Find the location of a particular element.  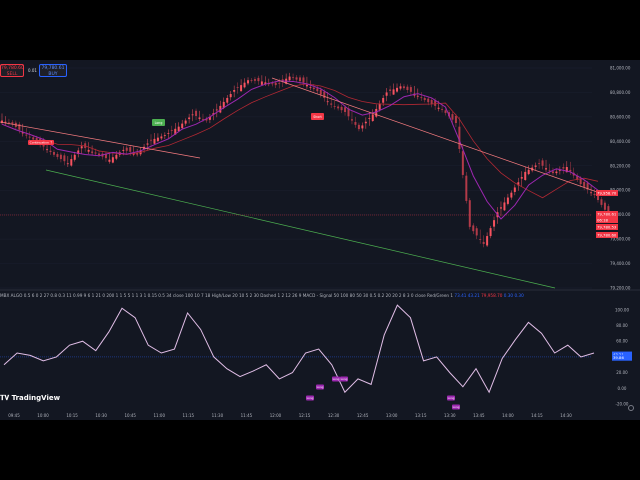

time-axis-label: 14:15 is located at coordinates (537, 415).